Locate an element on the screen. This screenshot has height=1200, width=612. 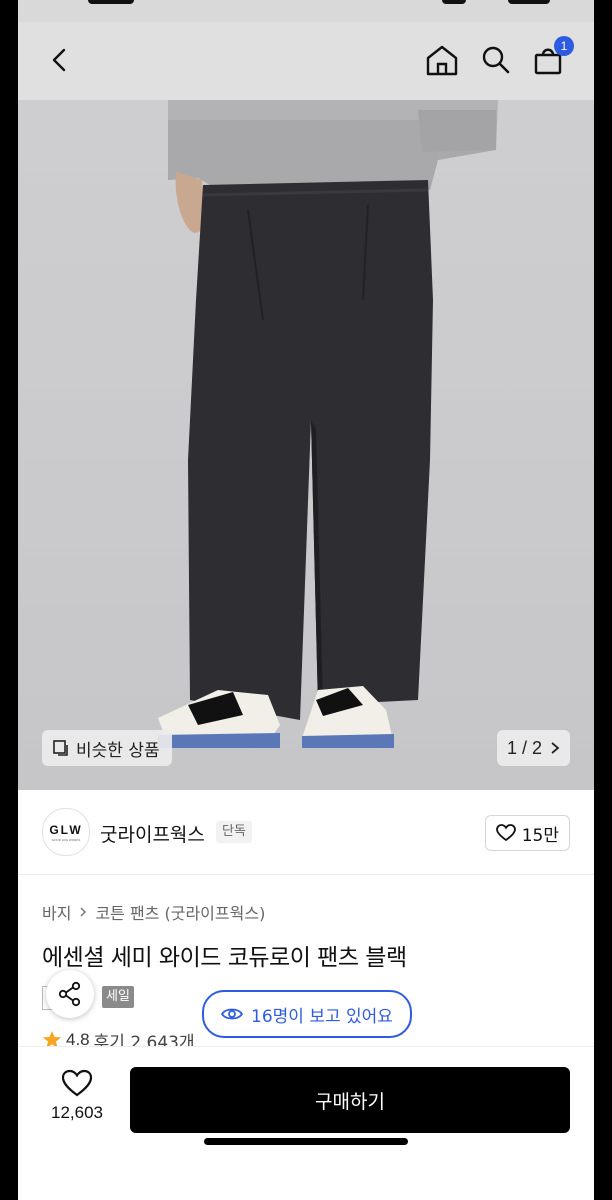
home-icon is located at coordinates (442, 60).